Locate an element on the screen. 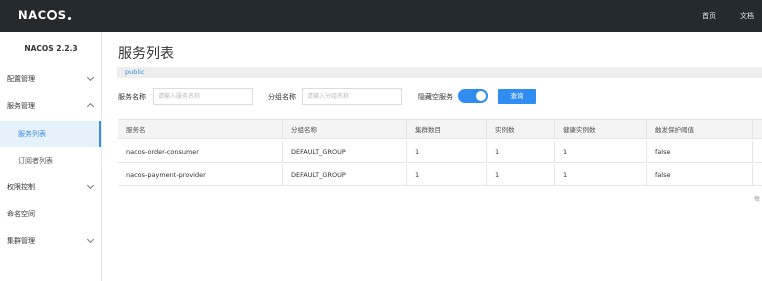  sidebar-item-label: 集群管理 is located at coordinates (21, 241).